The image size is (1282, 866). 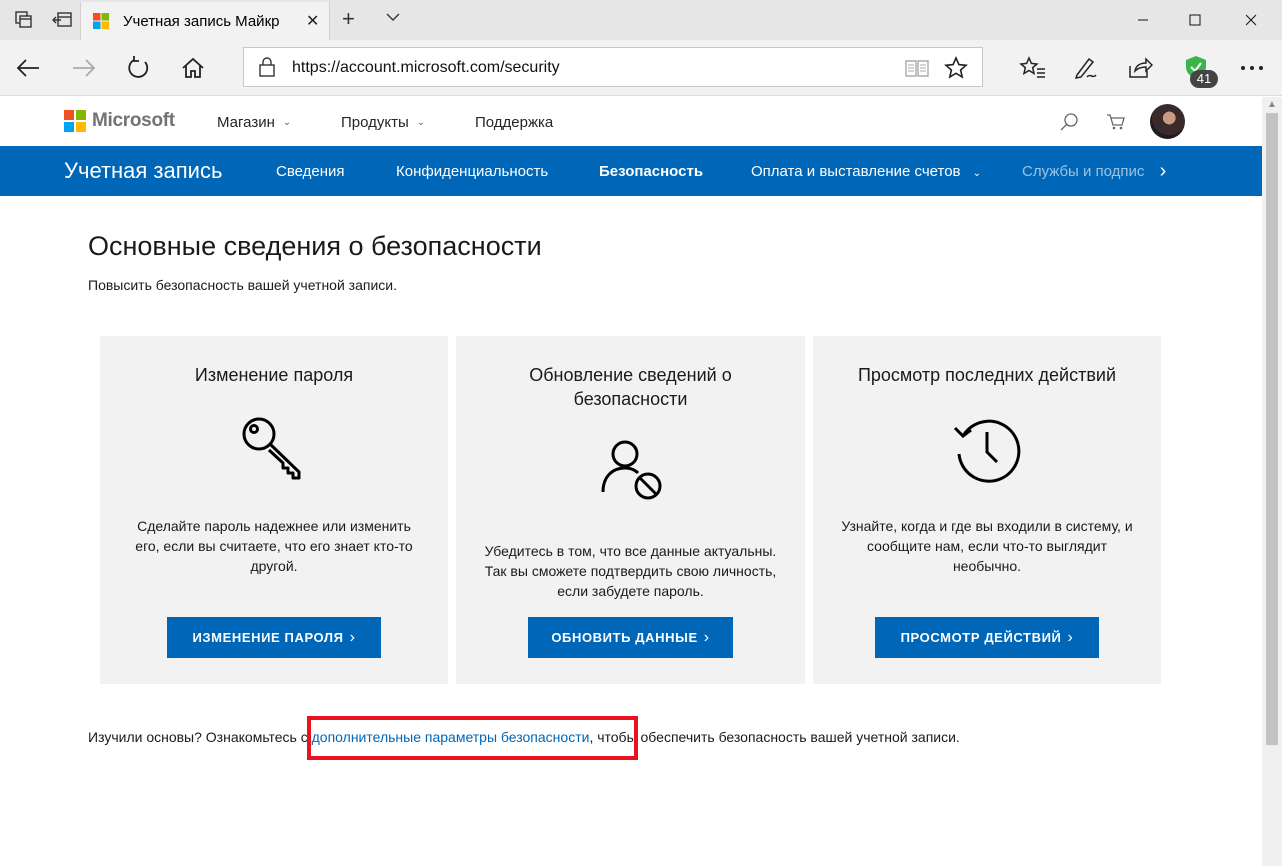 What do you see at coordinates (133, 120) in the screenshot?
I see `brand-name: Microsoft` at bounding box center [133, 120].